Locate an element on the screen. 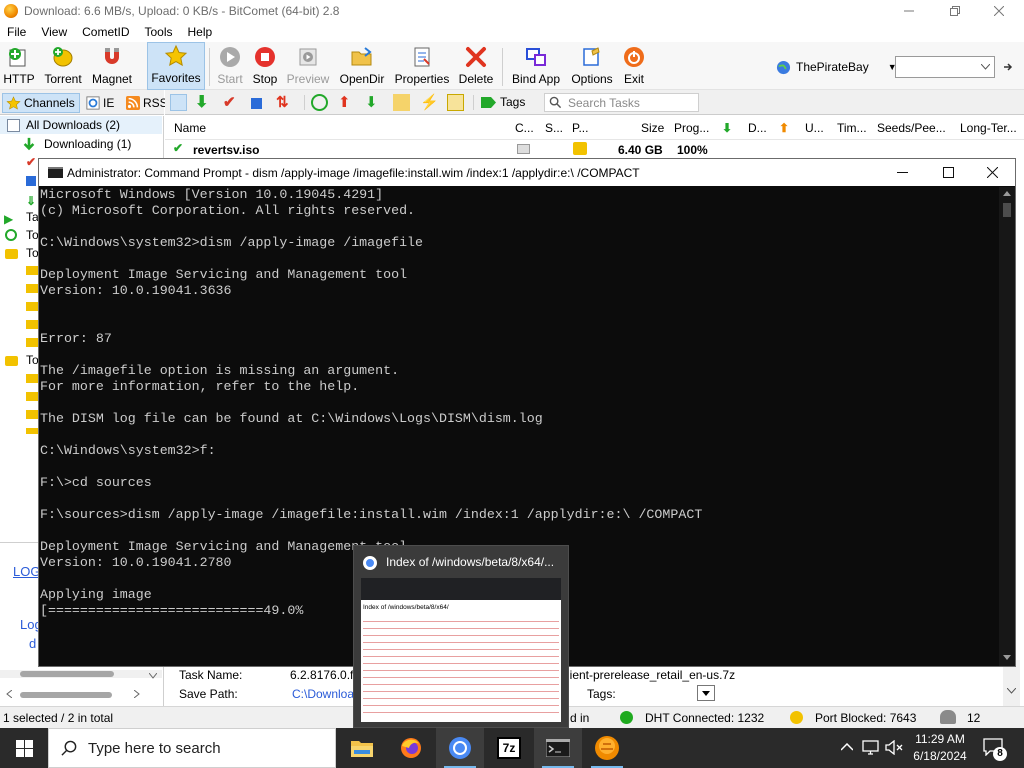 Image resolution: width=1024 pixels, height=768 pixels. menu-help: Help is located at coordinates (201, 32).